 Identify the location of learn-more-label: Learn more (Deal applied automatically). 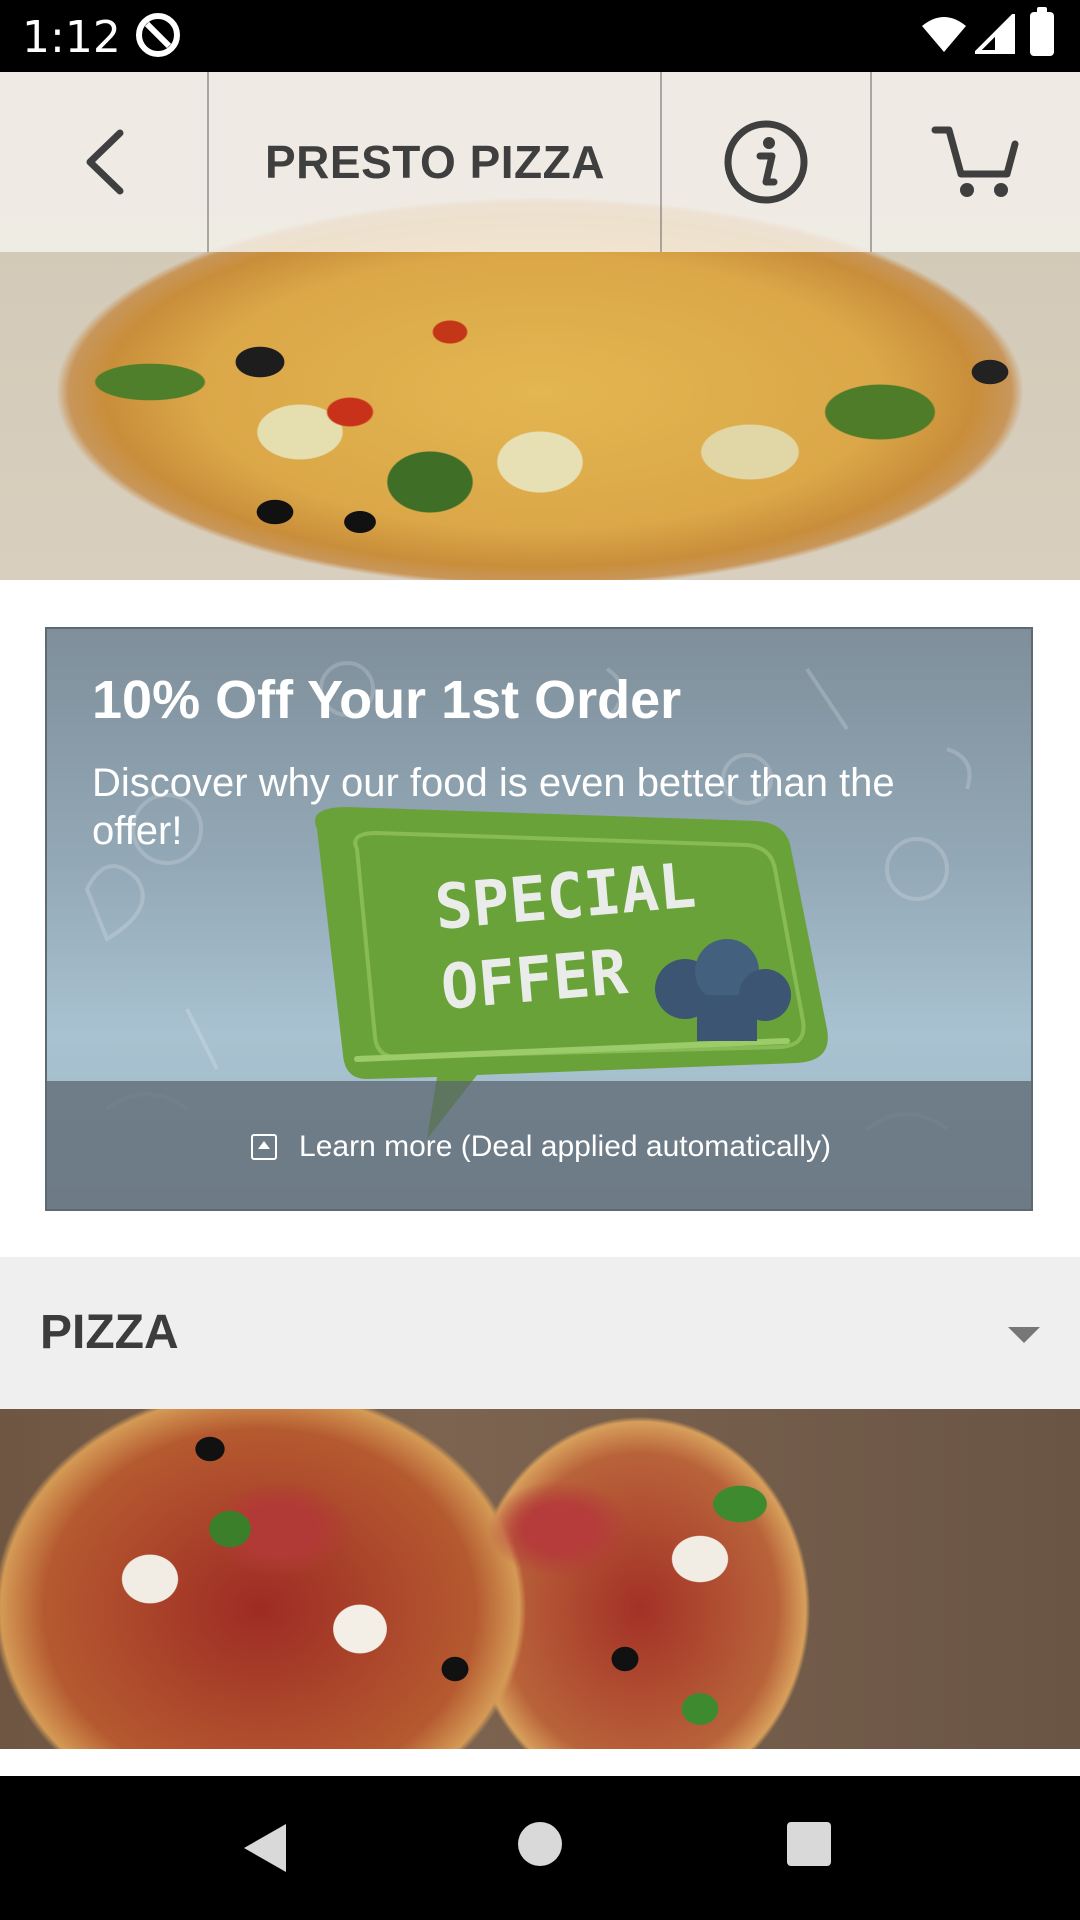
(565, 1146).